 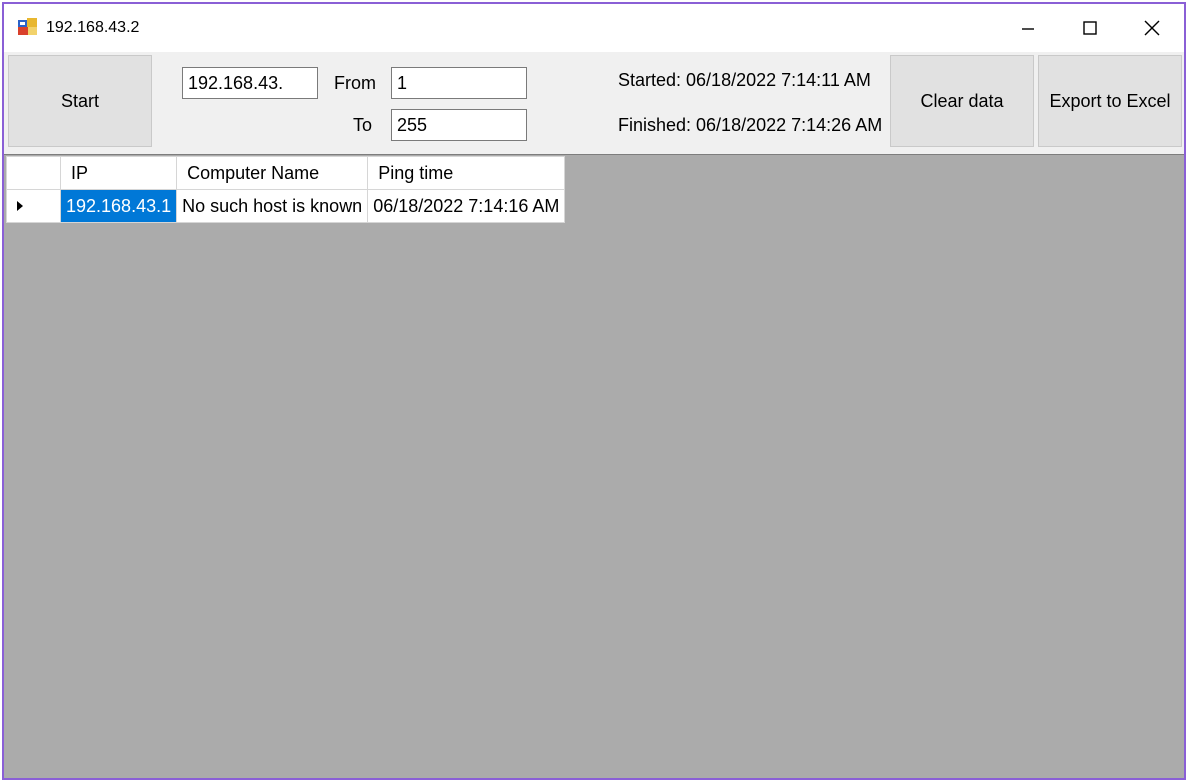 I want to click on title-bar: 192.168.43.2, so click(x=594, y=28).